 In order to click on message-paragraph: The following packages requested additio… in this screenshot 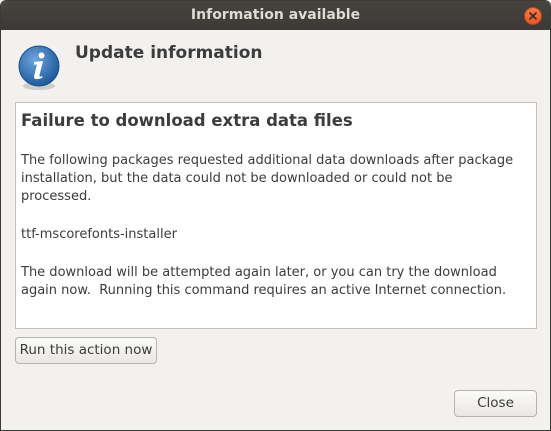, I will do `click(267, 178)`.